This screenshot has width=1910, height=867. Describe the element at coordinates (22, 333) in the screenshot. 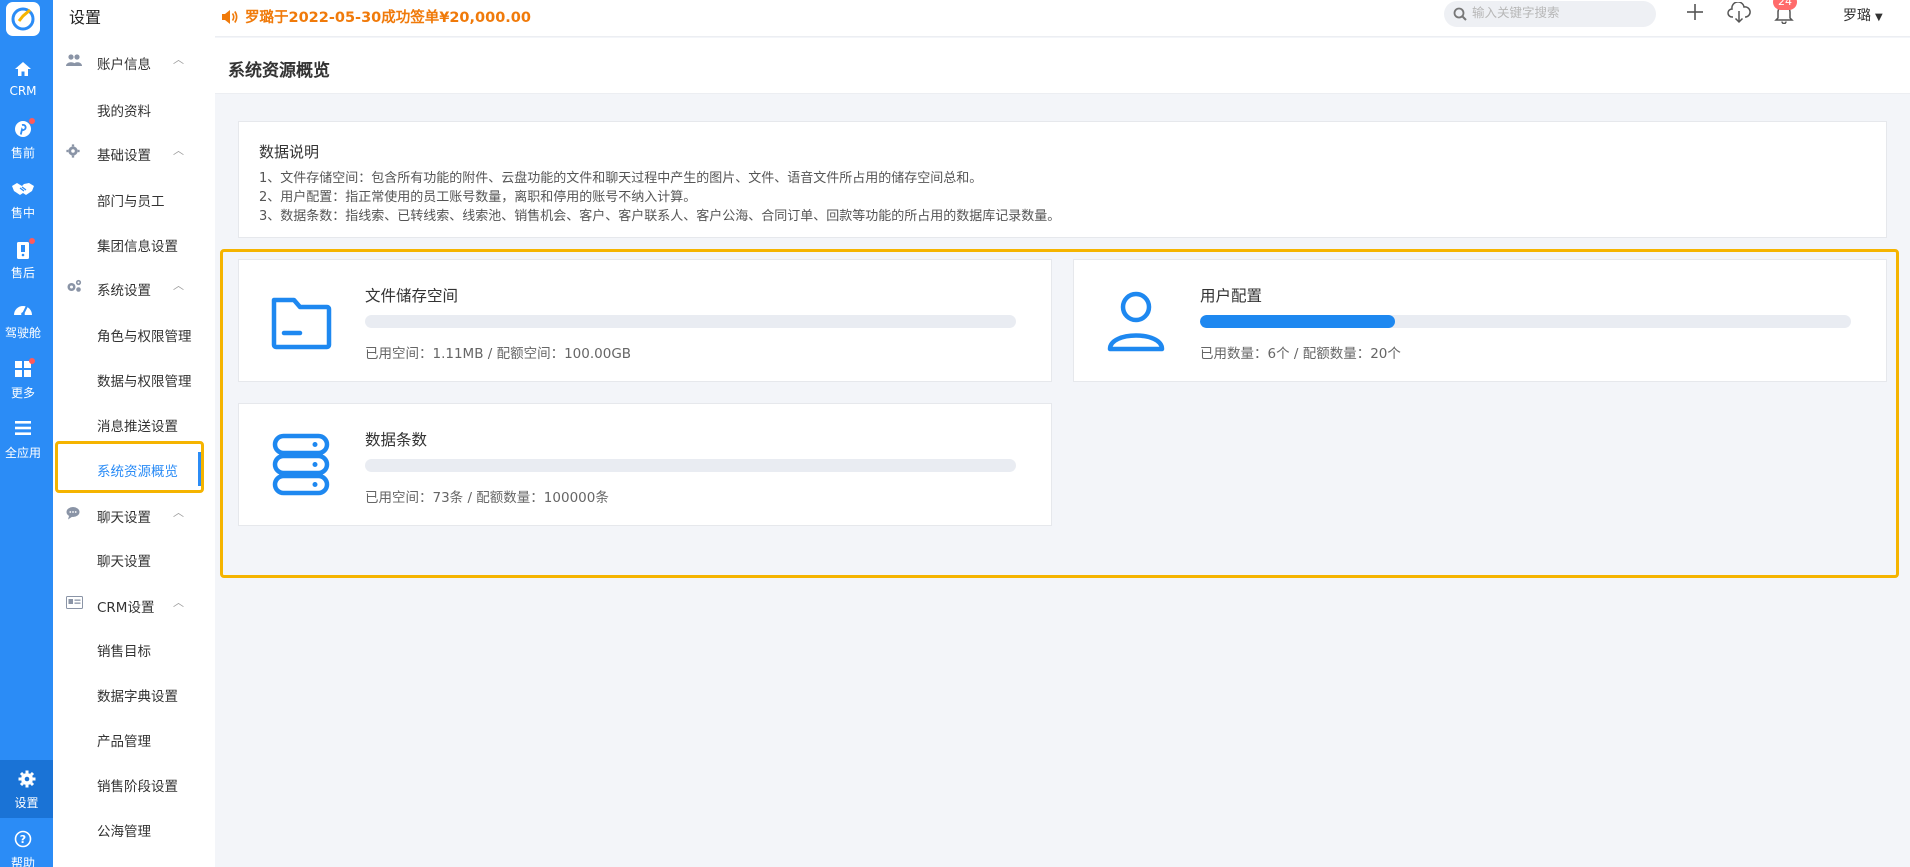

I see `rail-item-label: 驾驶舱` at that location.